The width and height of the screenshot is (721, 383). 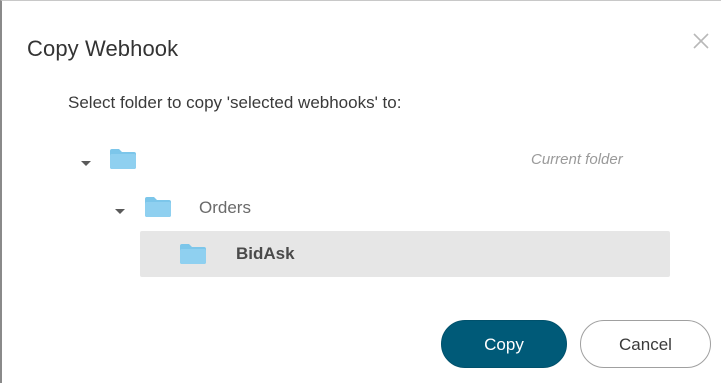 What do you see at coordinates (504, 344) in the screenshot?
I see `copy-button: Copy` at bounding box center [504, 344].